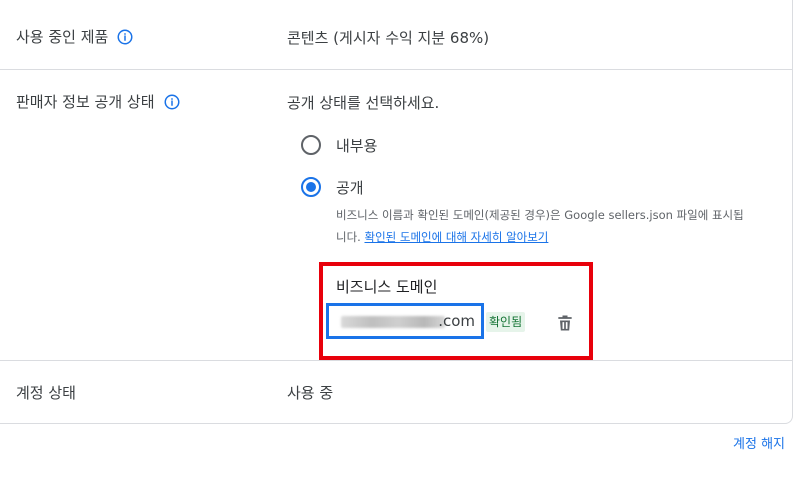  What do you see at coordinates (350, 187) in the screenshot?
I see `radio-public-label: 공개` at bounding box center [350, 187].